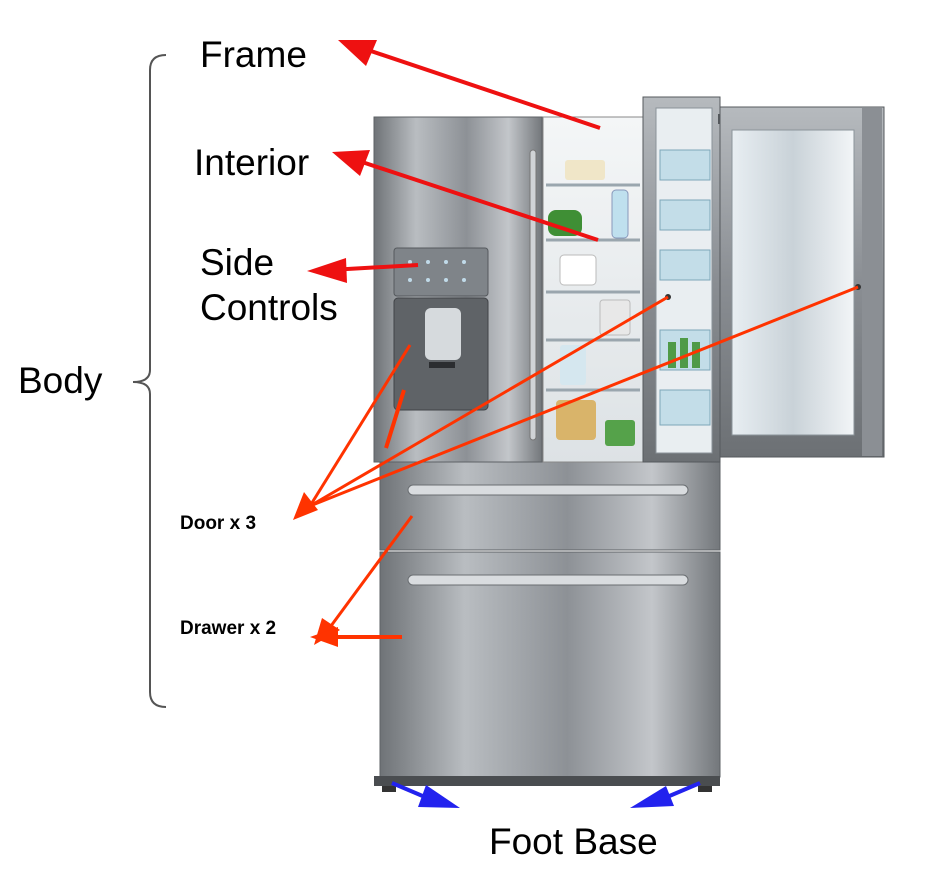 Image resolution: width=943 pixels, height=878 pixels. I want to click on label-frame: Frame, so click(253, 54).